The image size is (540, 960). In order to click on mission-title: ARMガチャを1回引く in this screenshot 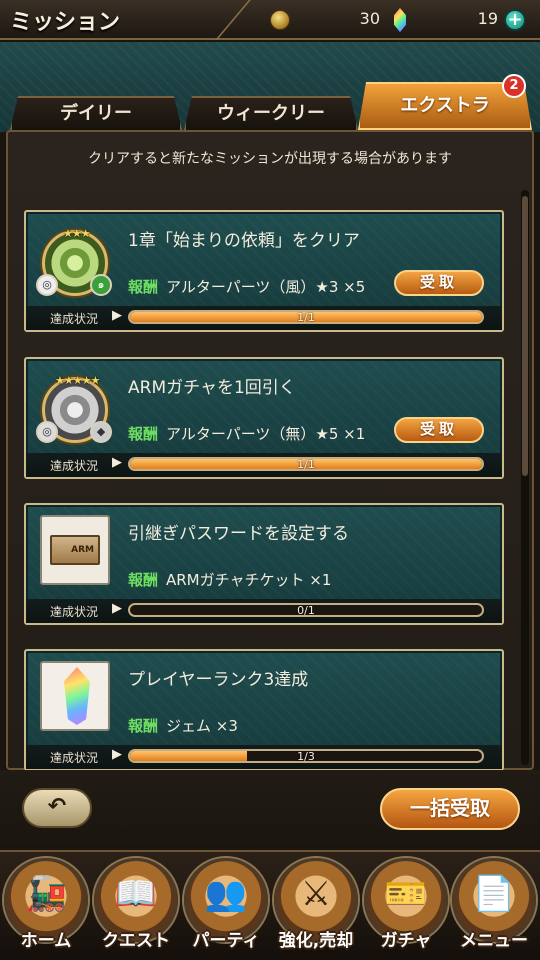, I will do `click(212, 388)`.